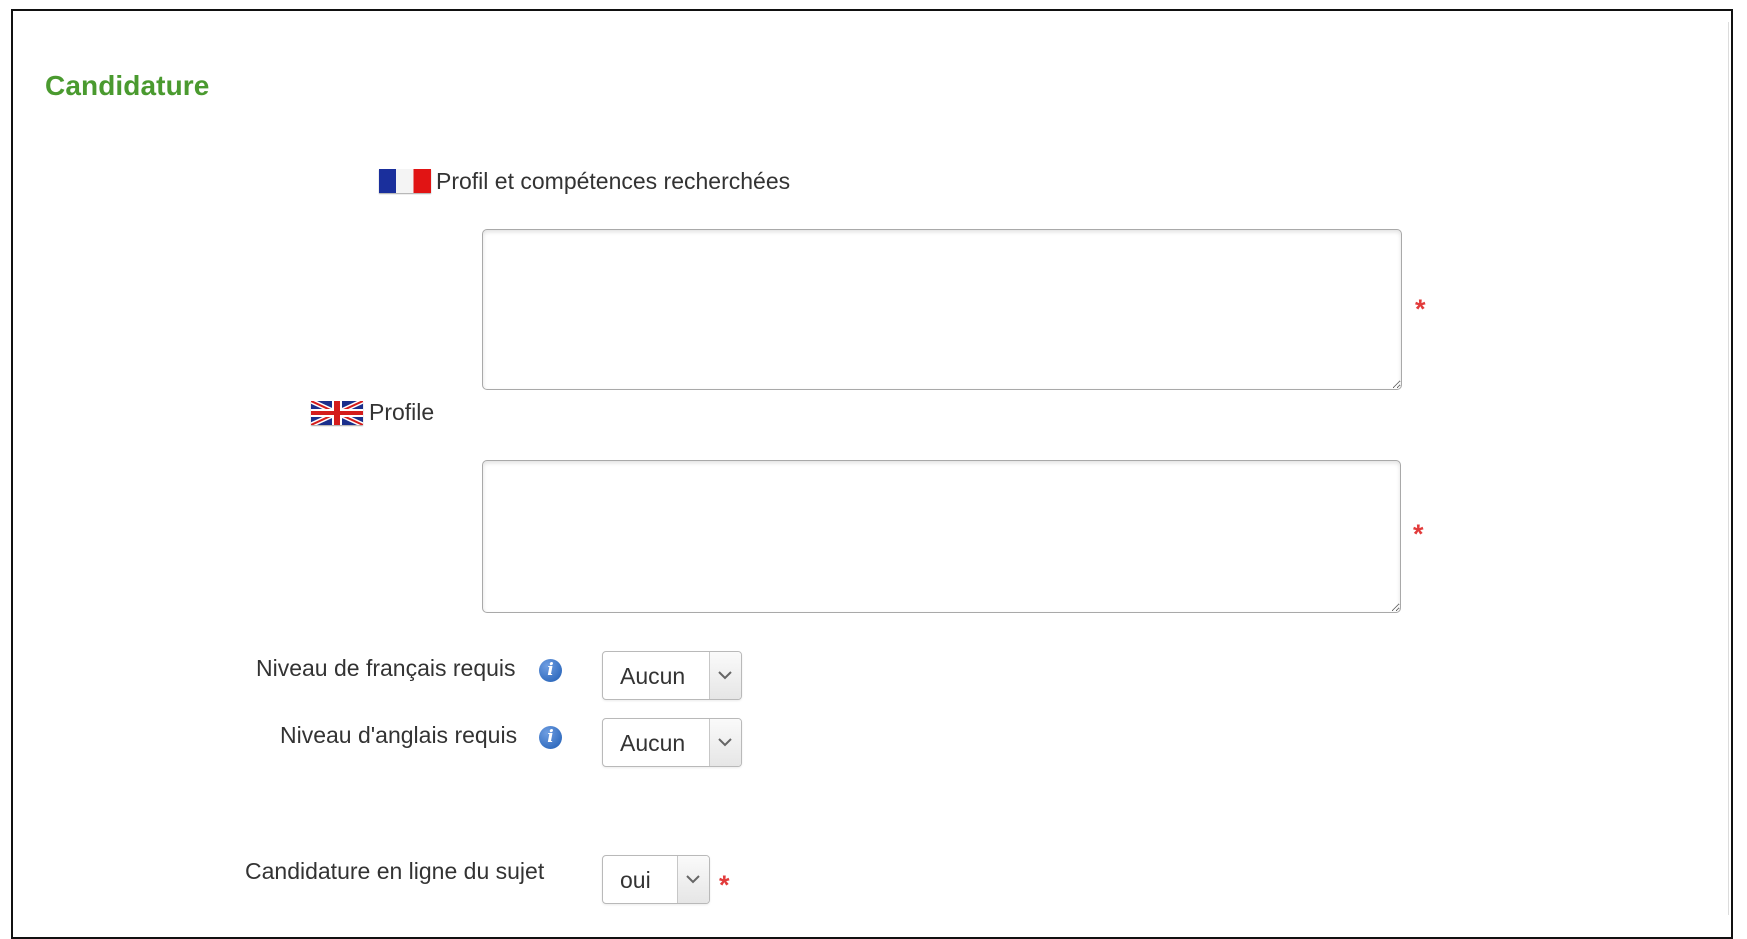 Image resolution: width=1747 pixels, height=939 pixels. I want to click on profile-en-label: Profile, so click(402, 412).